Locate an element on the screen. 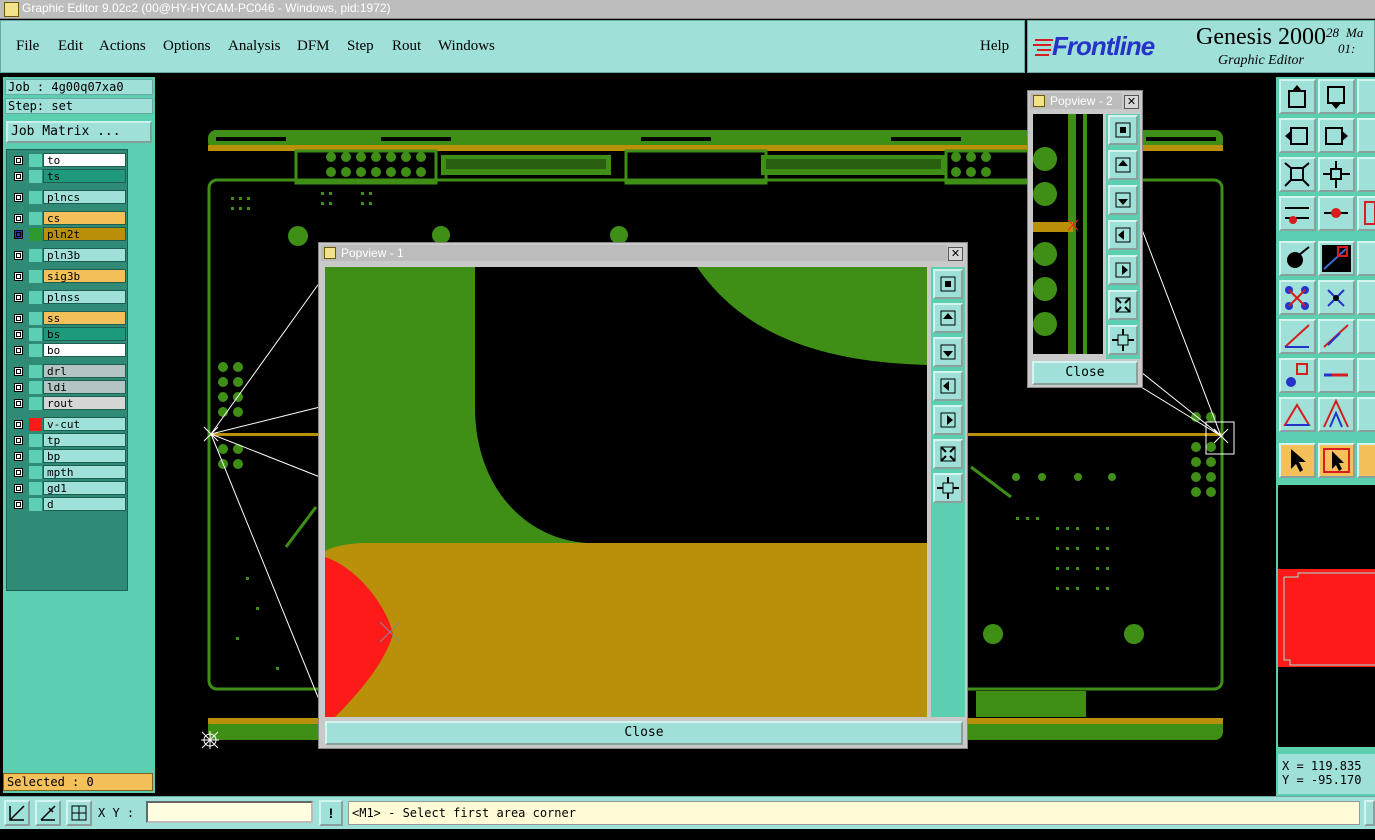  layer-name: bs is located at coordinates (84, 334).